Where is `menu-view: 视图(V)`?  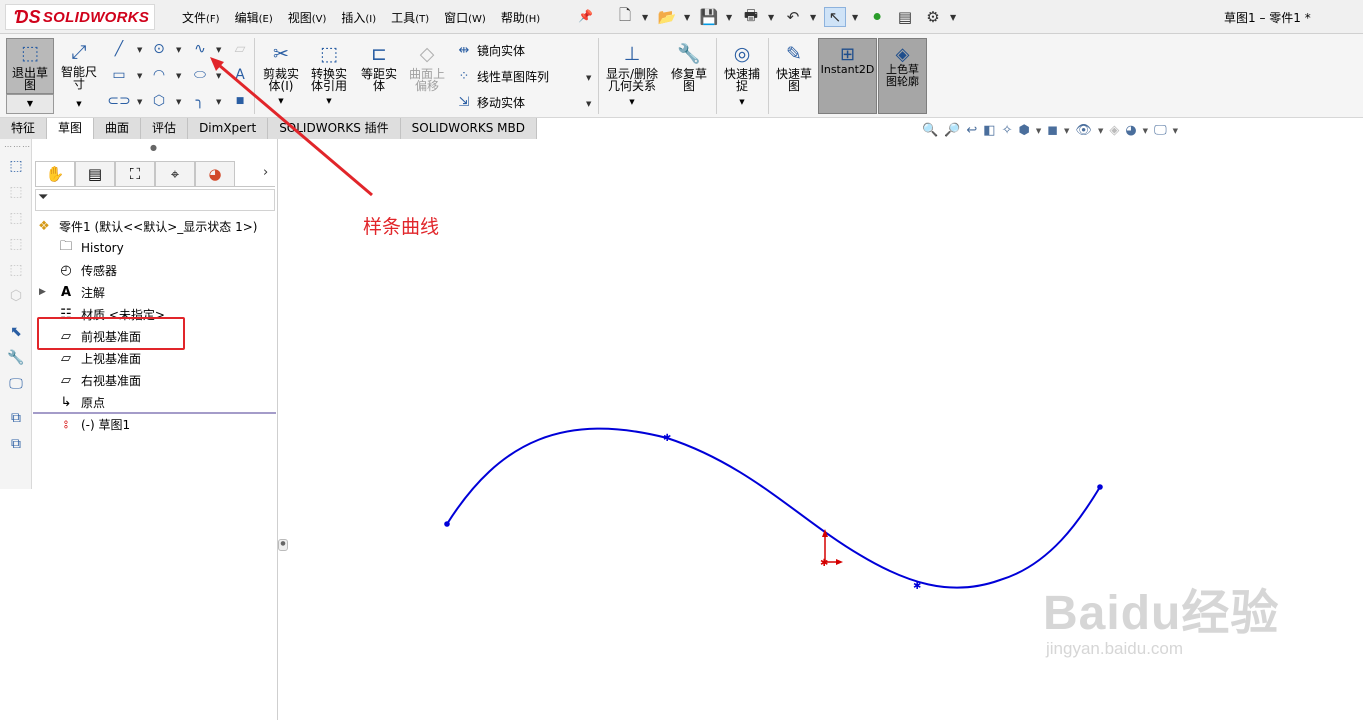 menu-view: 视图(V) is located at coordinates (307, 17).